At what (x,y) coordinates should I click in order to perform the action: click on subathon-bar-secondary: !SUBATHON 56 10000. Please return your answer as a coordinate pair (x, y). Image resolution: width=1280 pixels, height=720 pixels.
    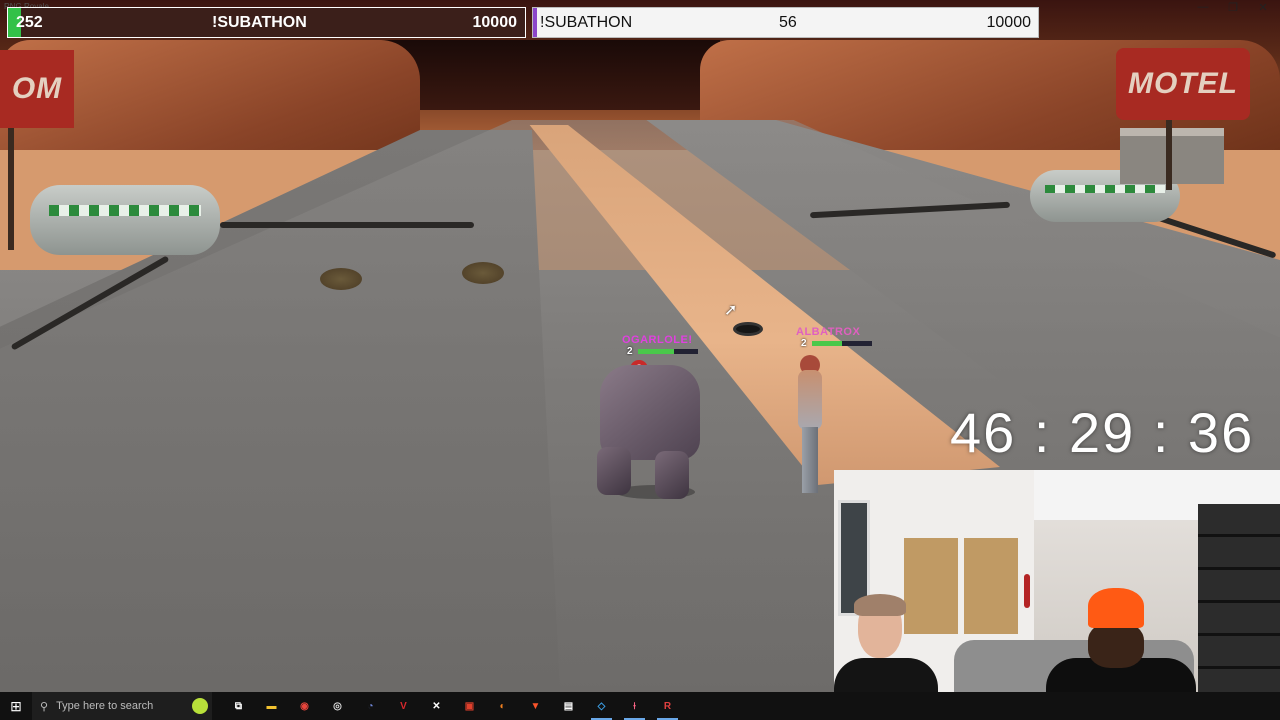
    Looking at the image, I should click on (785, 22).